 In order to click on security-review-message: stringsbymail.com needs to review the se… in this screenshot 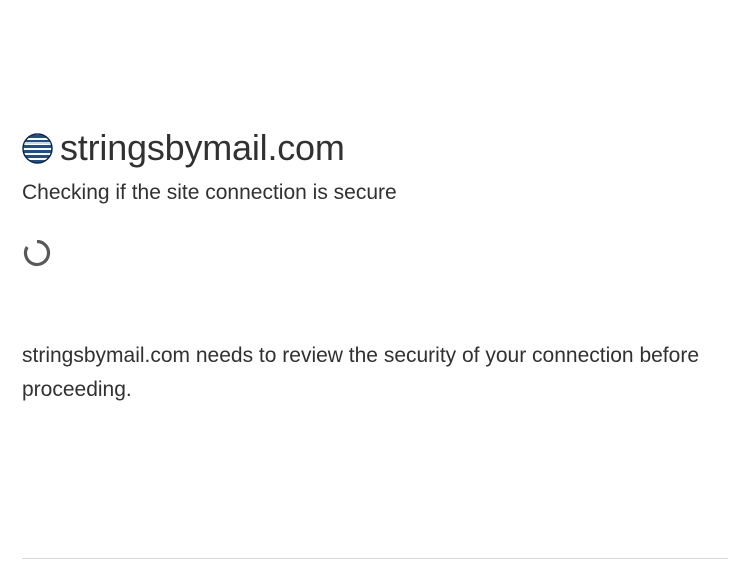, I will do `click(360, 372)`.